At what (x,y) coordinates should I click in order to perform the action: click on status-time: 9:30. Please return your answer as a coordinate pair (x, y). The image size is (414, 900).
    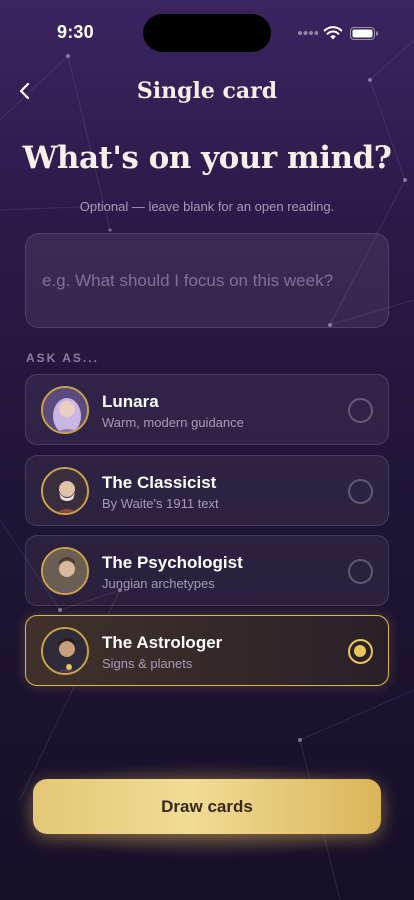
    Looking at the image, I should click on (75, 32).